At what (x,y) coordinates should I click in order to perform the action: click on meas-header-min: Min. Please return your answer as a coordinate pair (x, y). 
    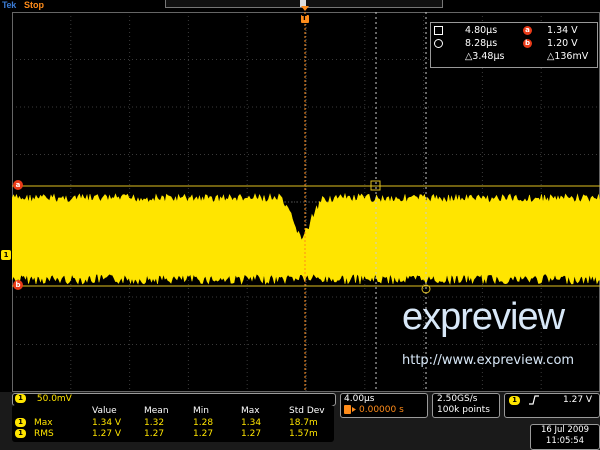
    Looking at the image, I should click on (201, 411).